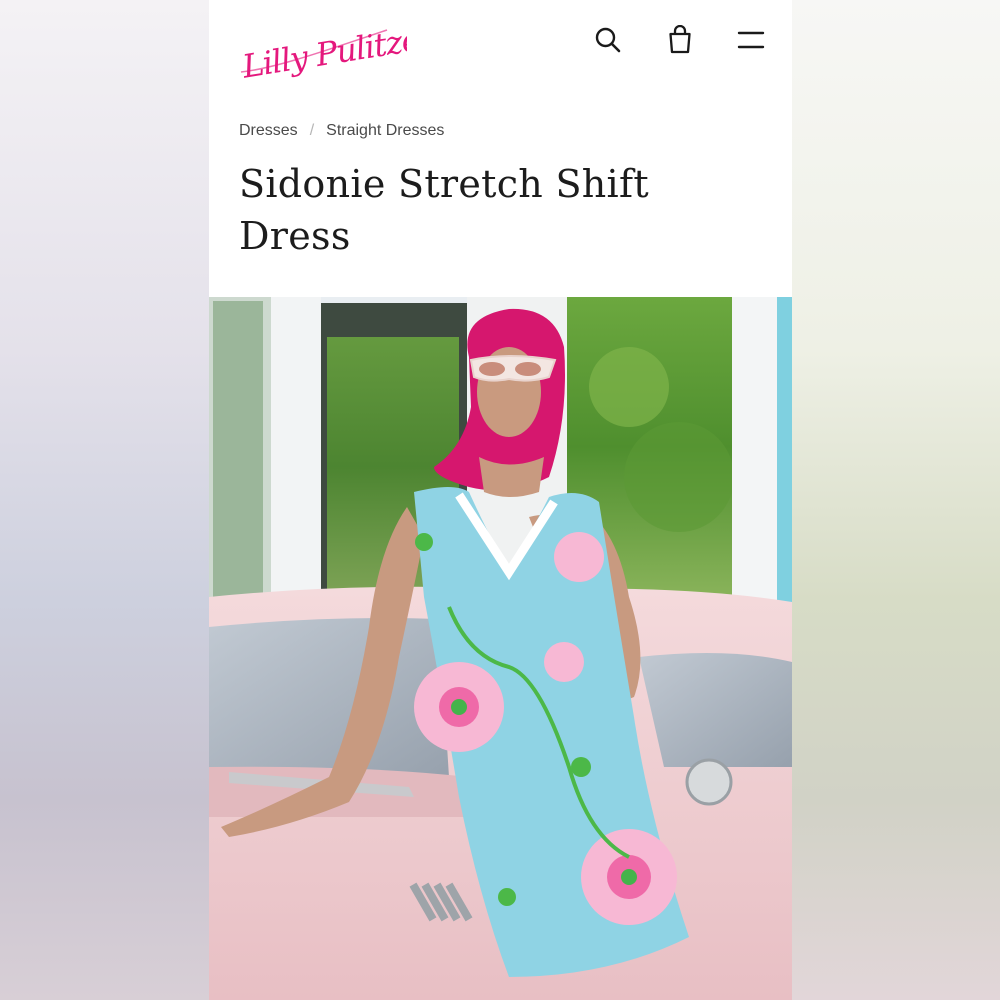  I want to click on breadcrumb: Dresses / Straight Dresses, so click(341, 131).